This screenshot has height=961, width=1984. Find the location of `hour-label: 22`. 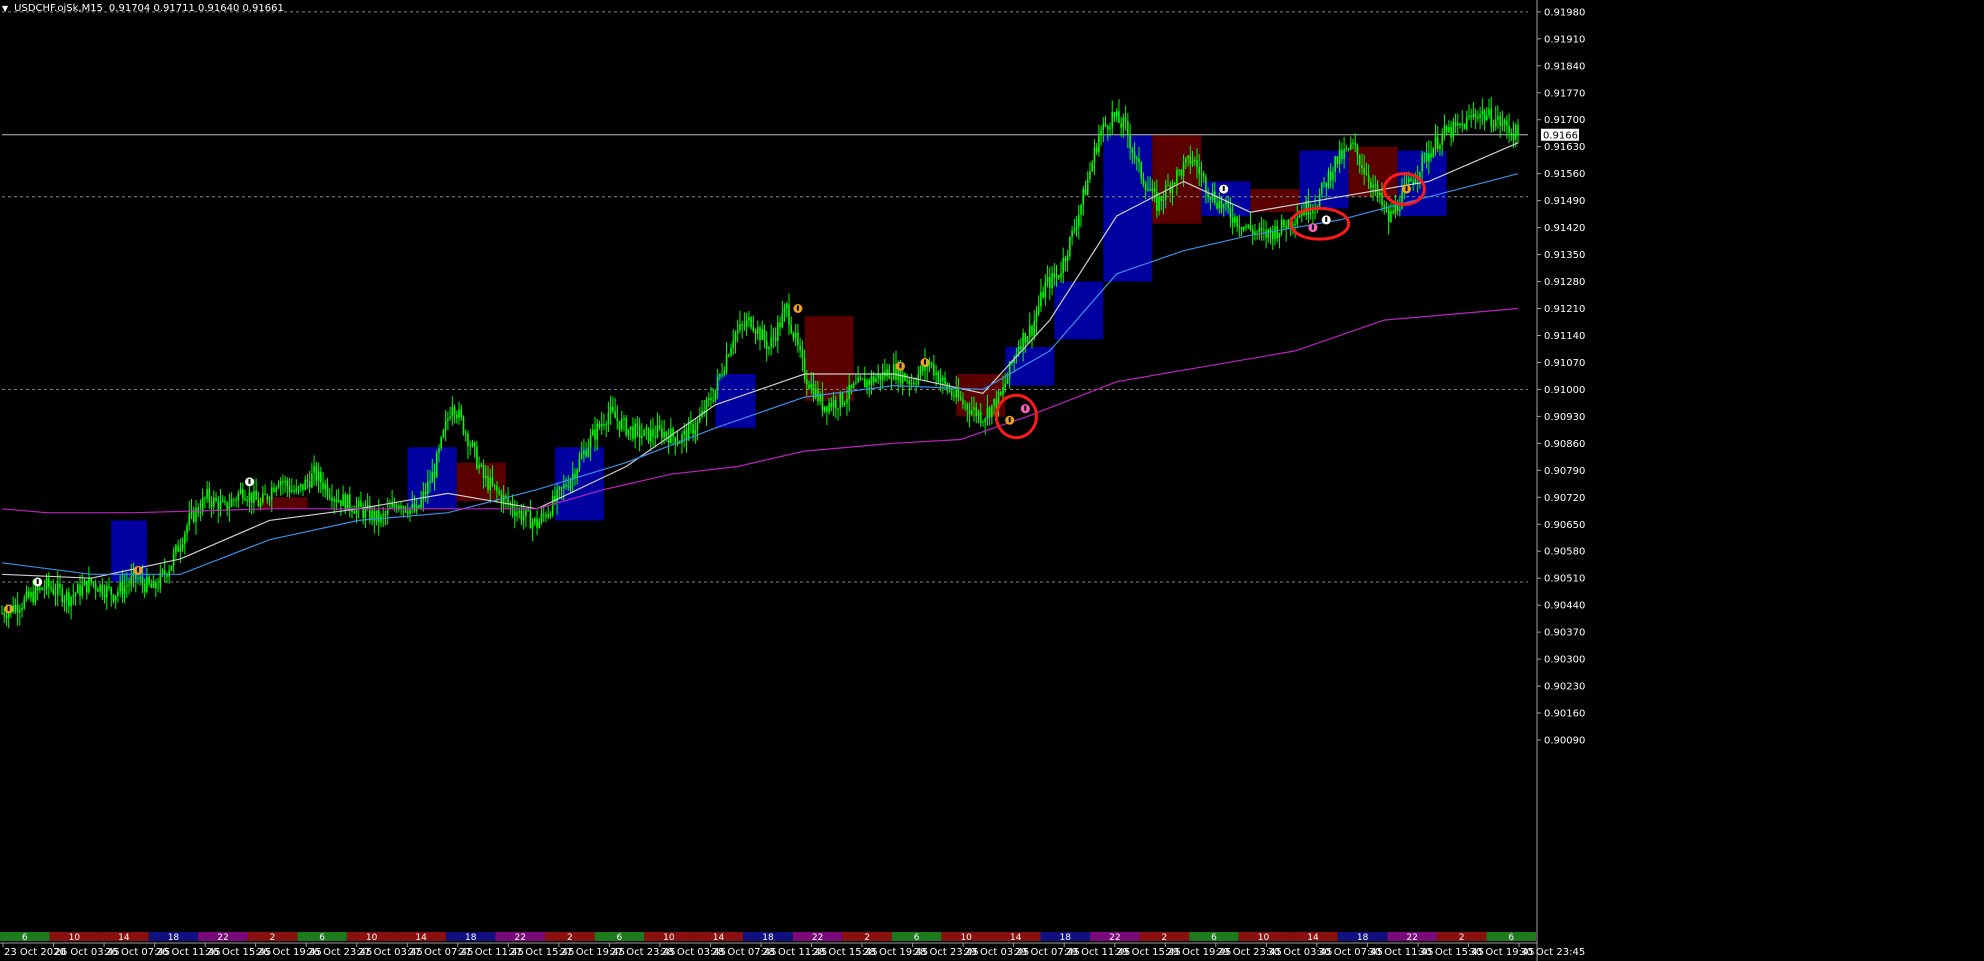

hour-label: 22 is located at coordinates (1411, 938).